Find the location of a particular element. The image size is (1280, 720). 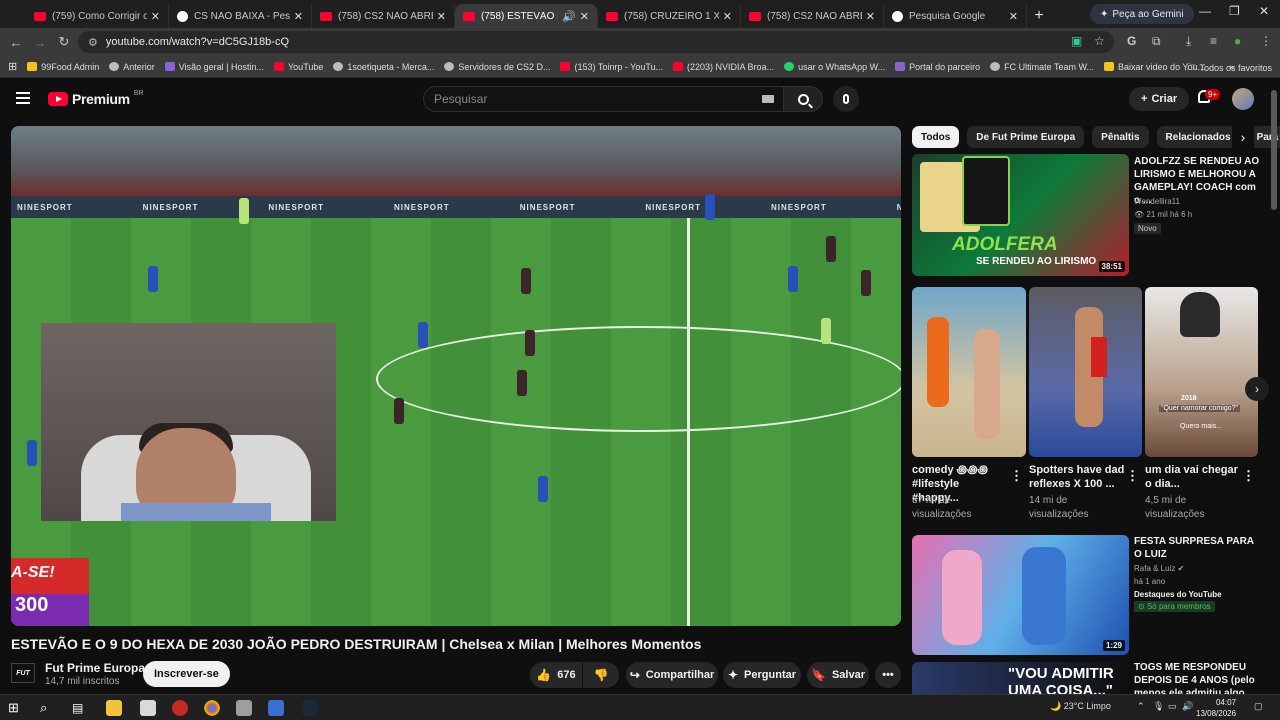

channel-name: Fut Prime Europa is located at coordinates (95, 668).